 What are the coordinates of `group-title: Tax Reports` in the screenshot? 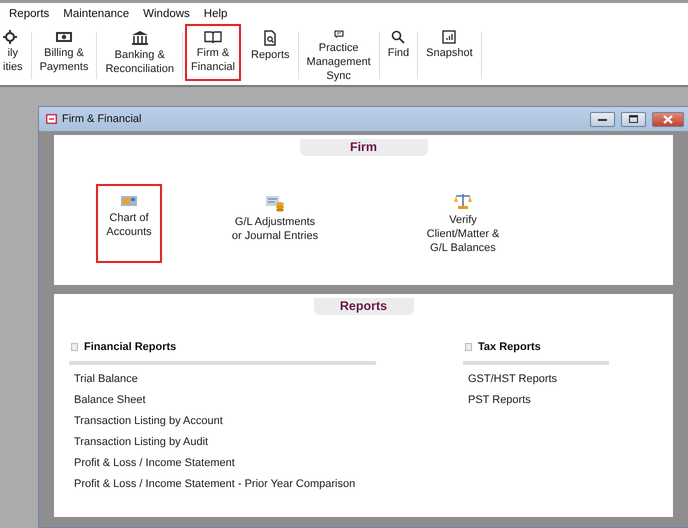 It's located at (509, 347).